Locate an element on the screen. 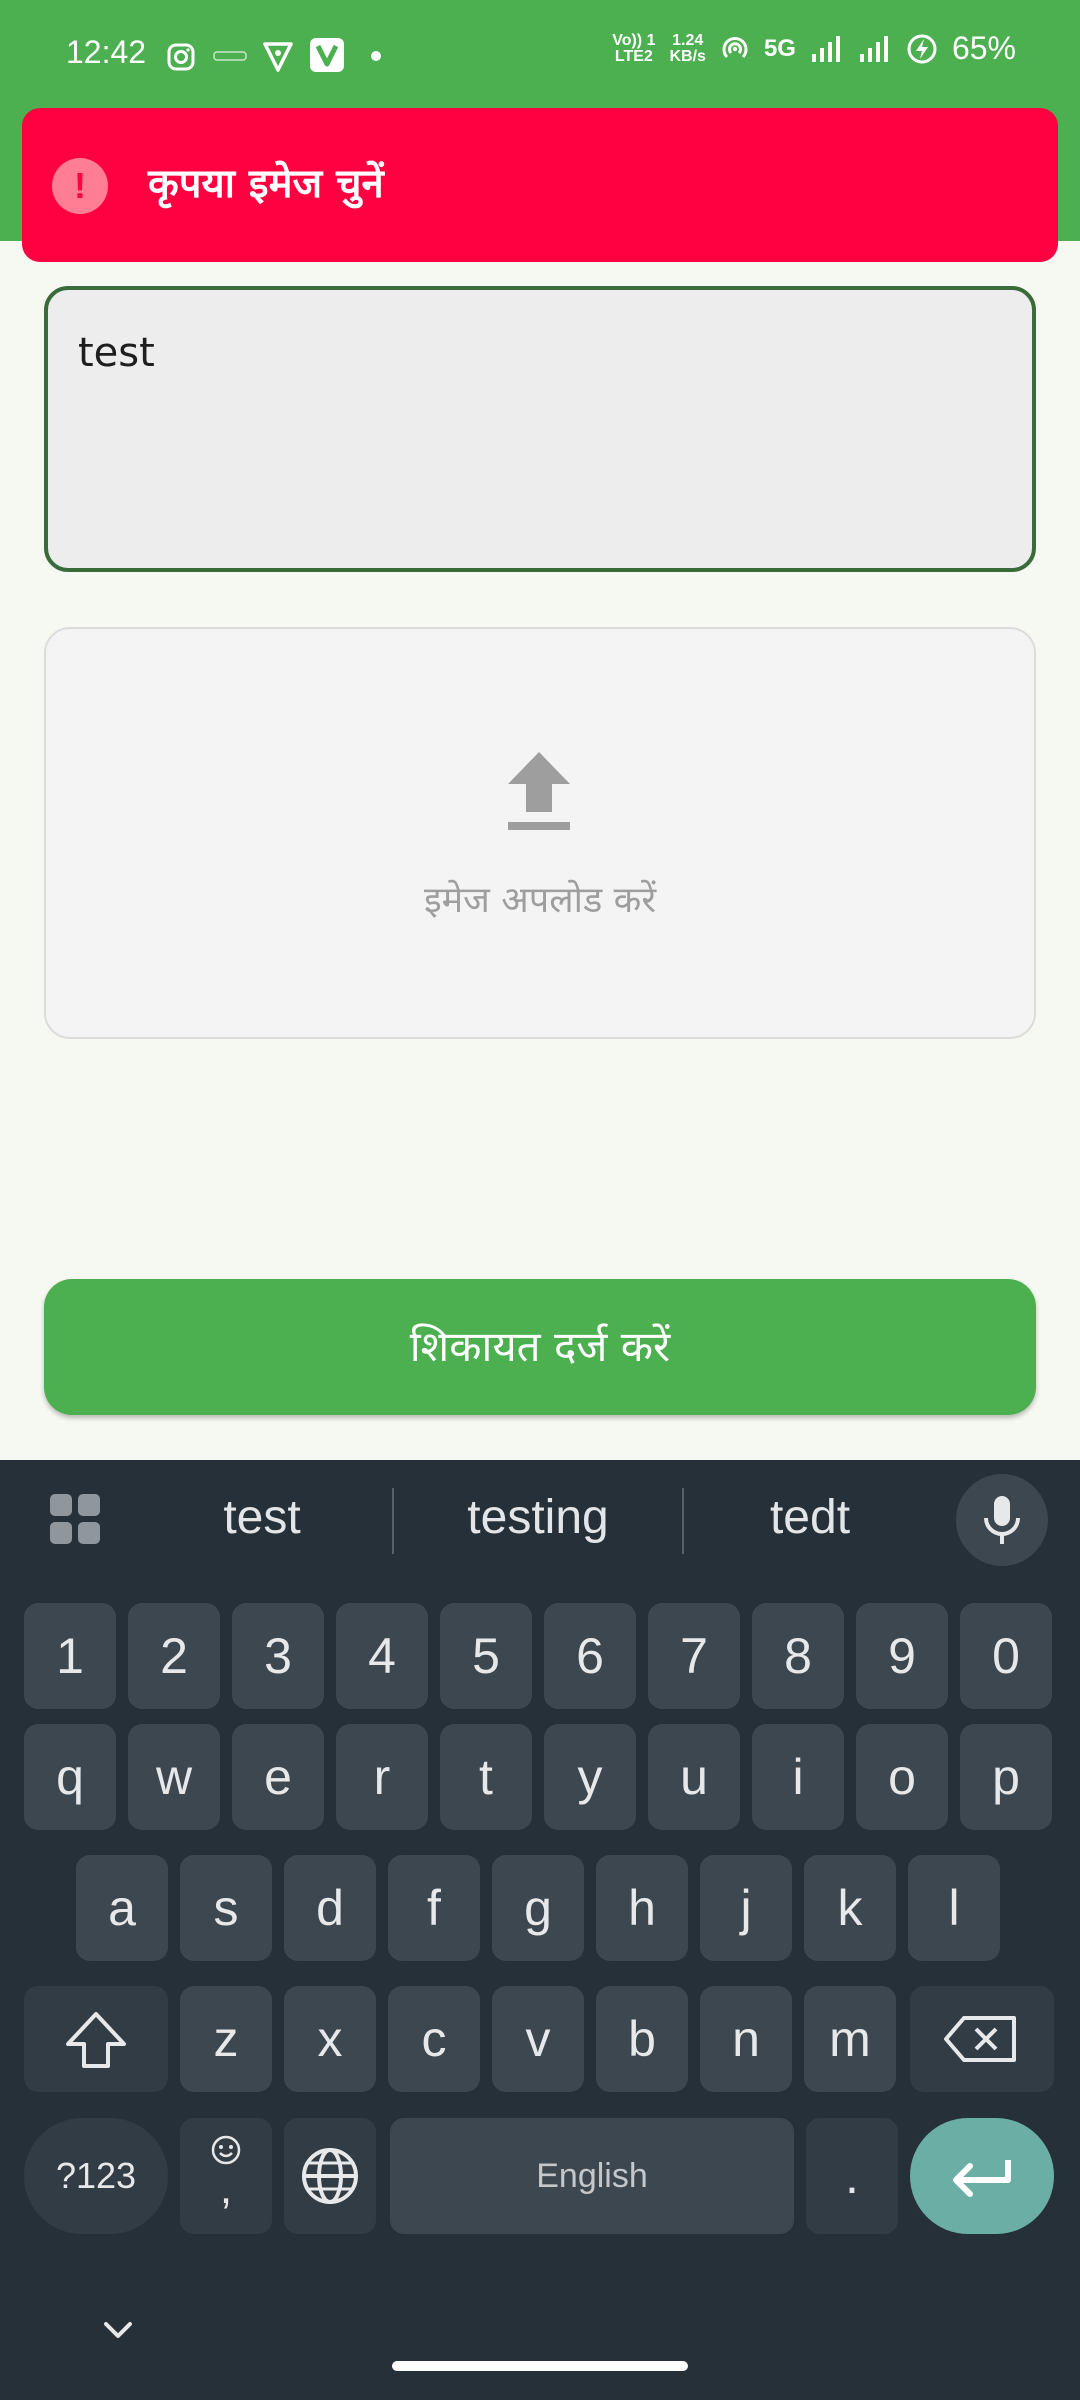  key-1: 1 is located at coordinates (70, 1656).